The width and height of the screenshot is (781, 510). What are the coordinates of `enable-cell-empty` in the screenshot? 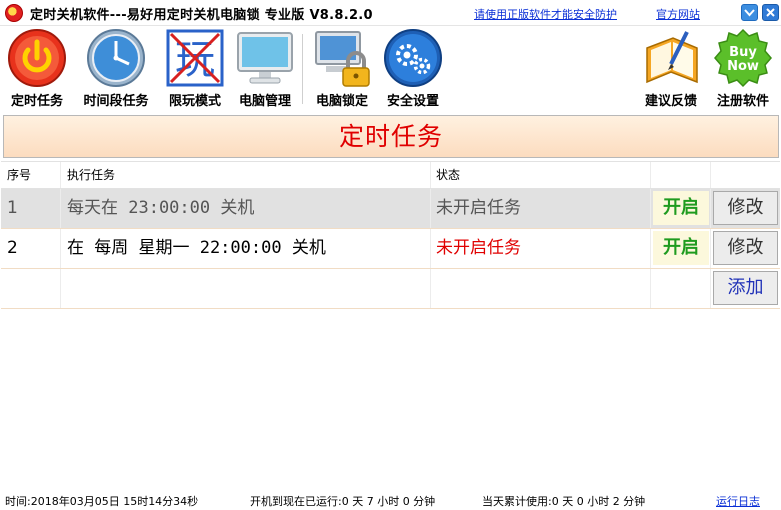 It's located at (681, 288).